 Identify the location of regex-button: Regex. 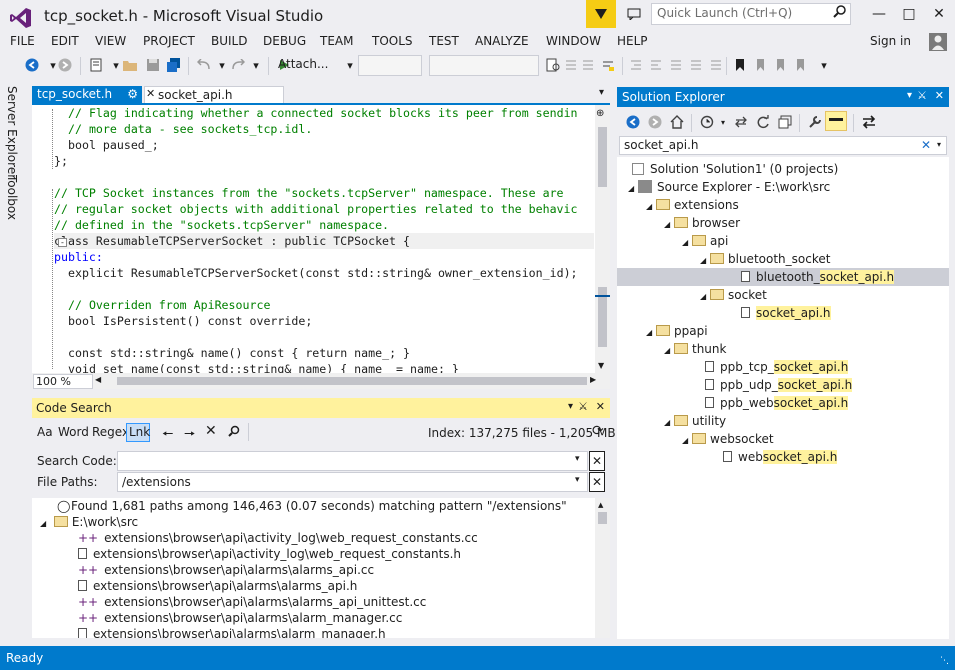
(110, 432).